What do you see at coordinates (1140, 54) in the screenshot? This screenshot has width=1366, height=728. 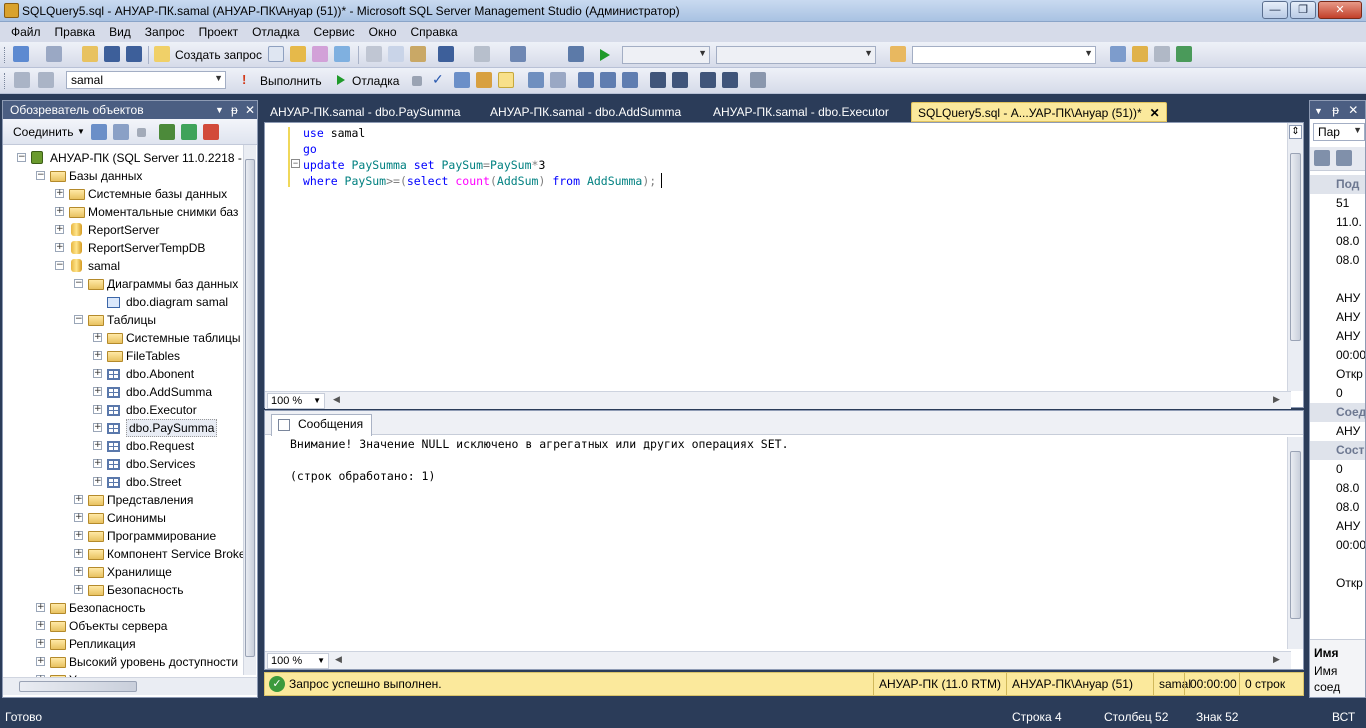 I see `object-explorer-icon` at bounding box center [1140, 54].